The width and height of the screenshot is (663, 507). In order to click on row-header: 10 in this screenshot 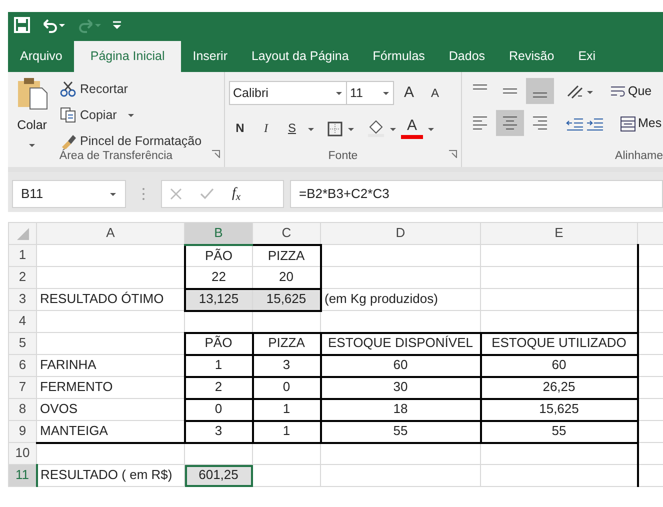, I will do `click(22, 453)`.